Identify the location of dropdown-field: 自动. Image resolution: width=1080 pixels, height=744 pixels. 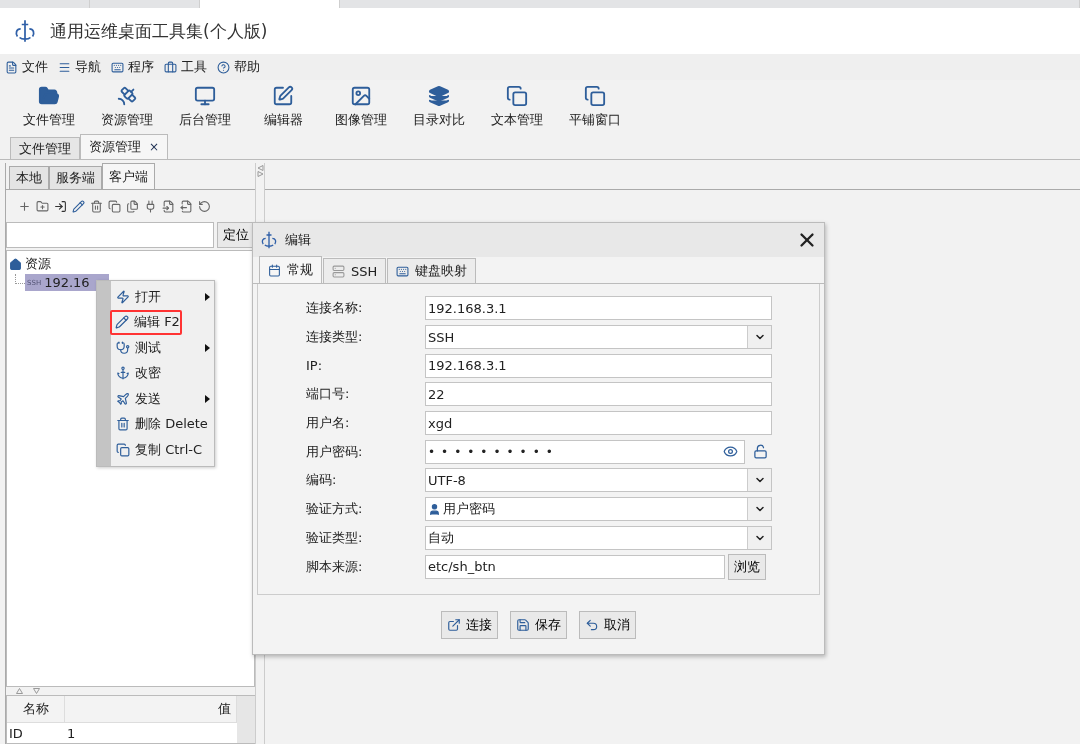
(598, 537).